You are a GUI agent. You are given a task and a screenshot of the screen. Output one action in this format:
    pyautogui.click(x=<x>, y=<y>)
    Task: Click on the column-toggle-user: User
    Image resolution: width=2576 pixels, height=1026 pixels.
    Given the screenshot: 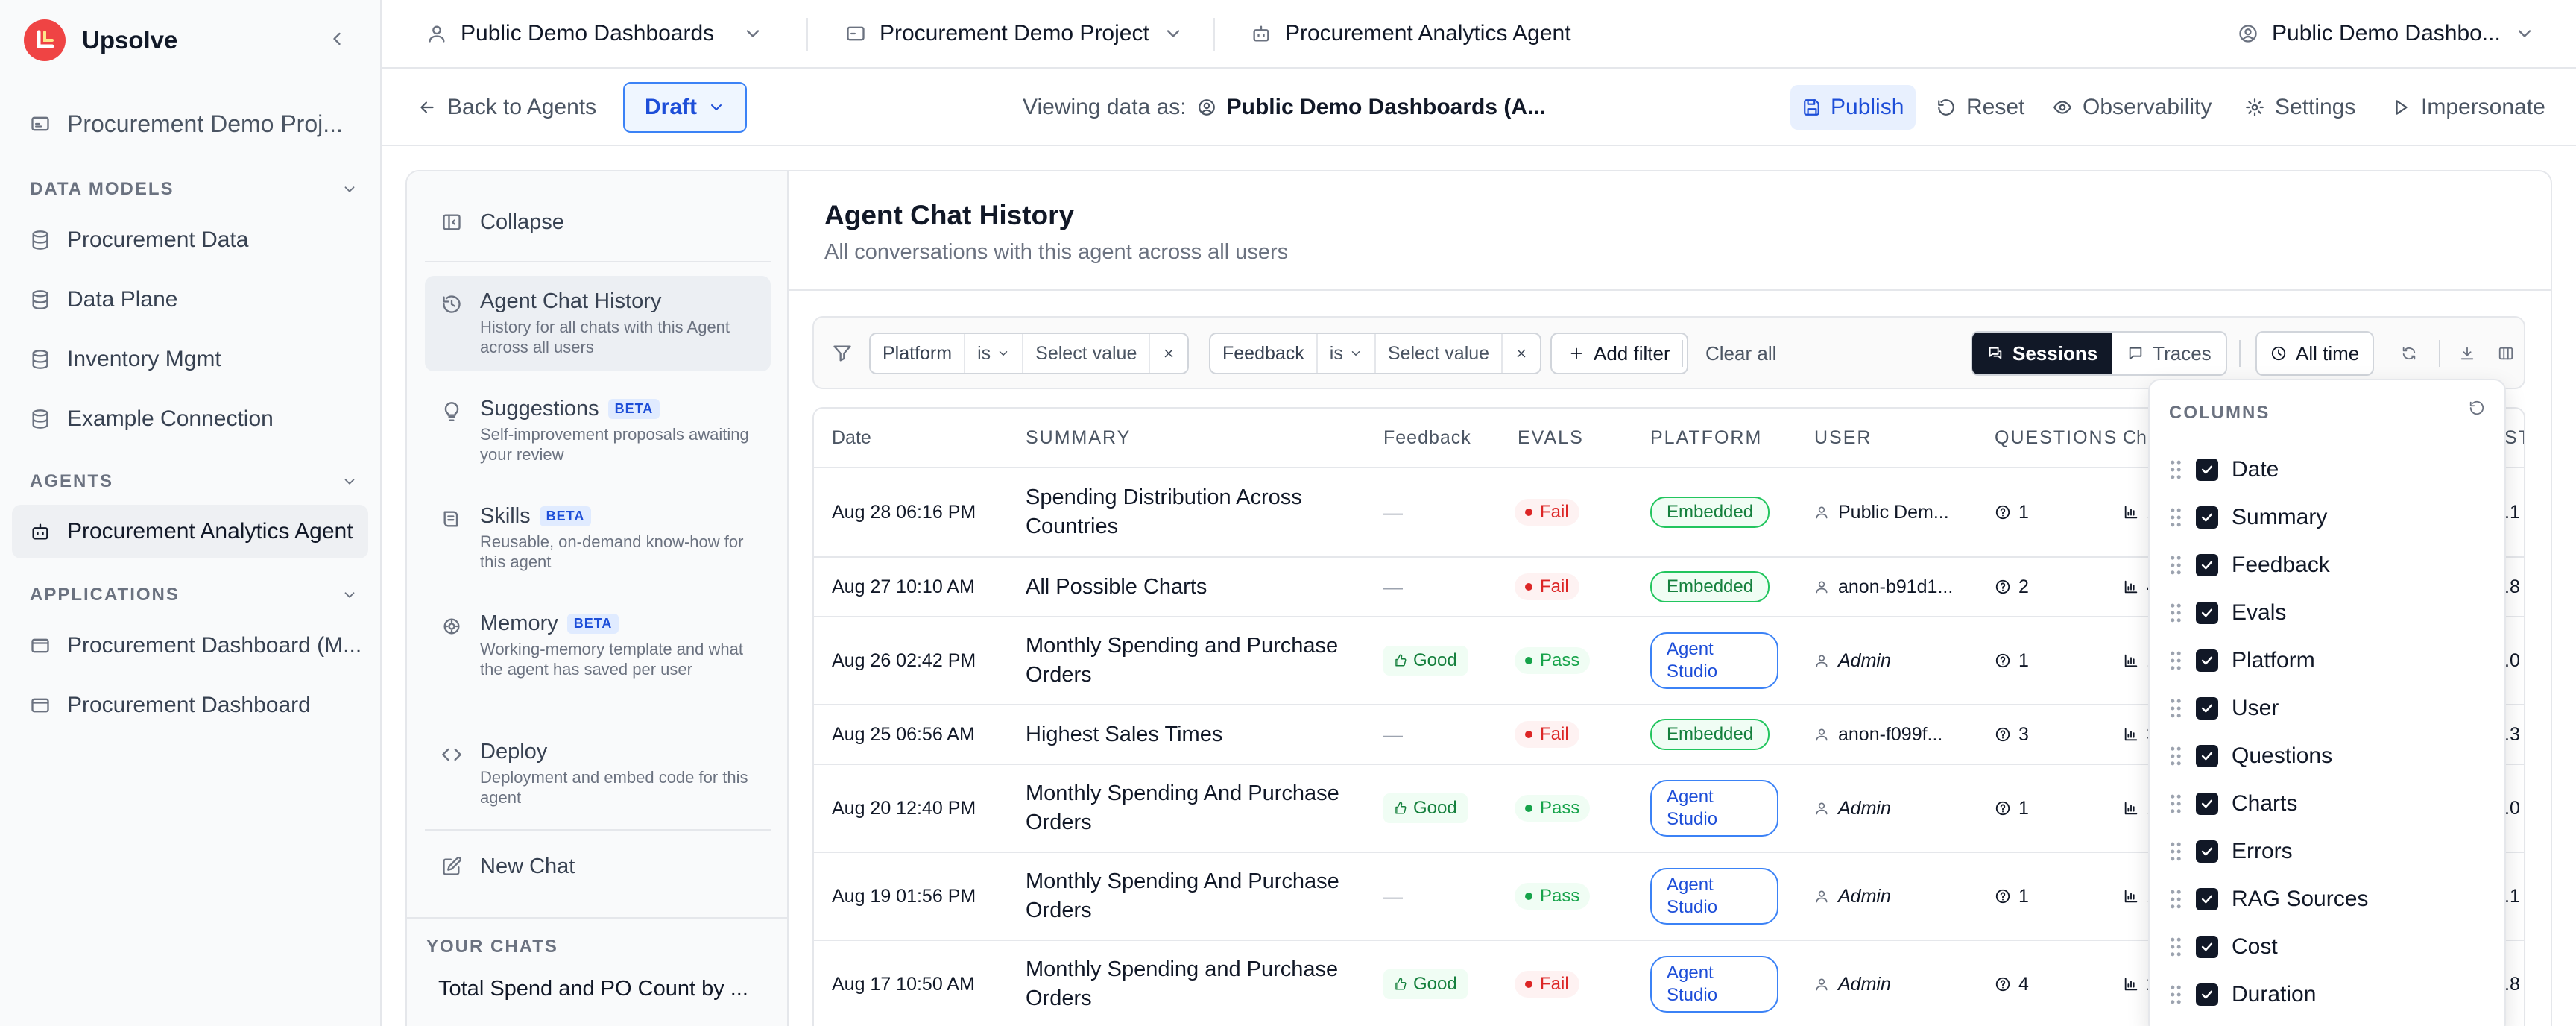 What is the action you would take?
    pyautogui.click(x=2224, y=708)
    